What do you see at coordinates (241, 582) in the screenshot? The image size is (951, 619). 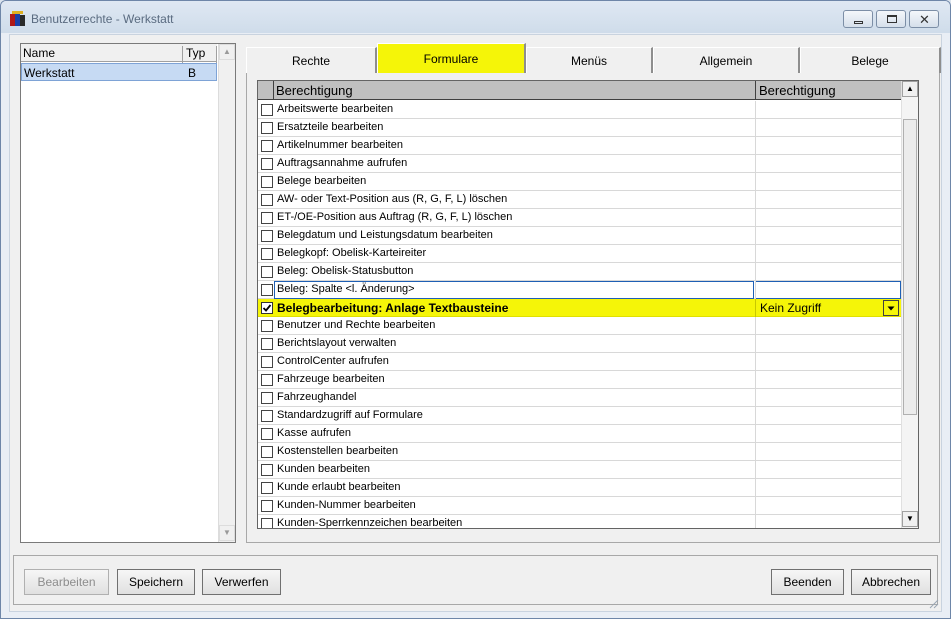 I see `discard-button: Verwerfen` at bounding box center [241, 582].